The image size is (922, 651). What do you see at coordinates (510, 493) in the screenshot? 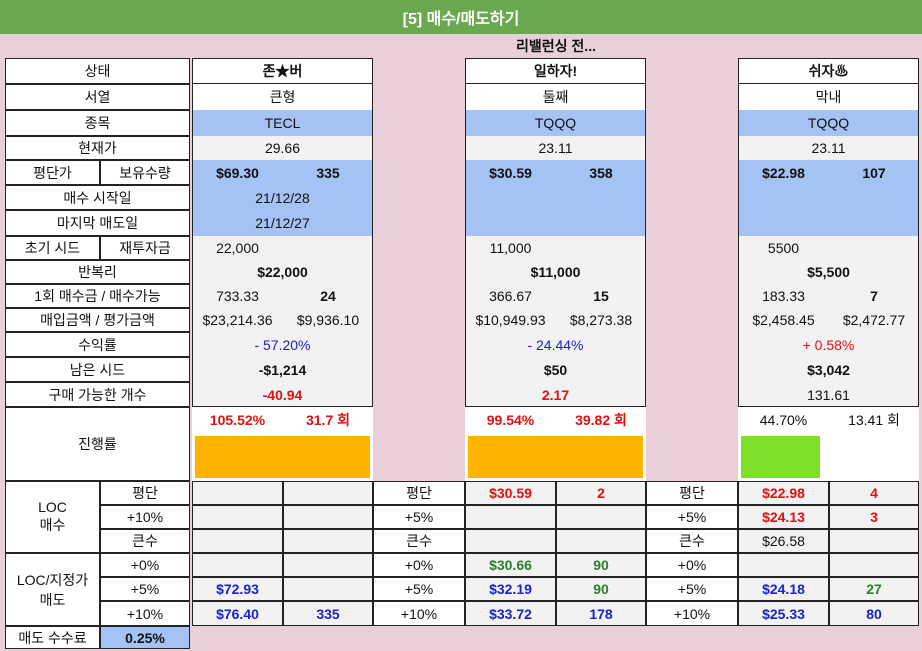
I see `loc-buy-price: $30.59` at bounding box center [510, 493].